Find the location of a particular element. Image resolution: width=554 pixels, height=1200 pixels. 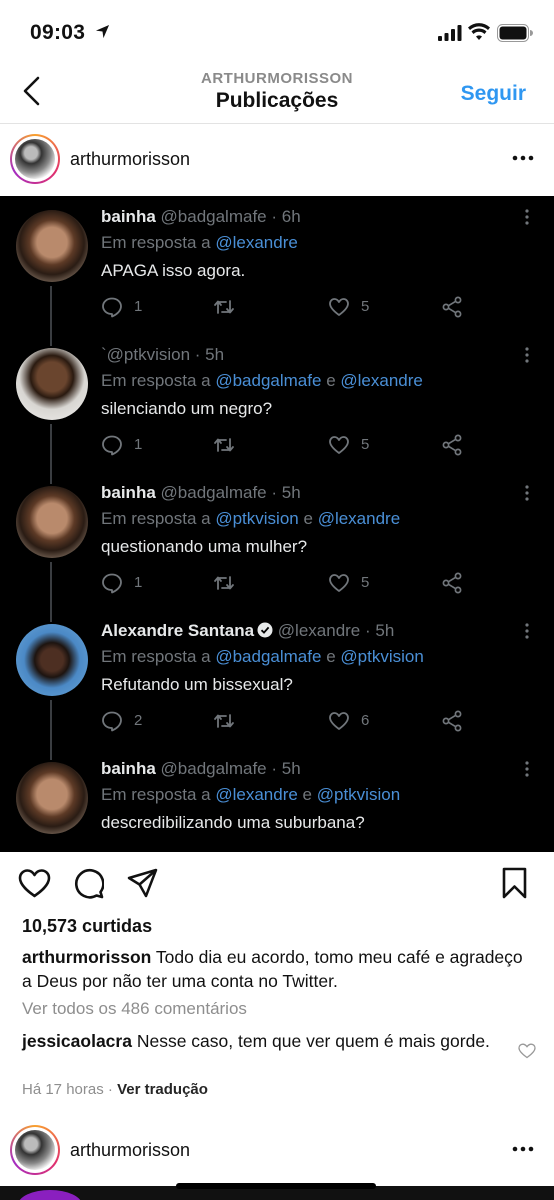

verified-badge-icon is located at coordinates (265, 630).